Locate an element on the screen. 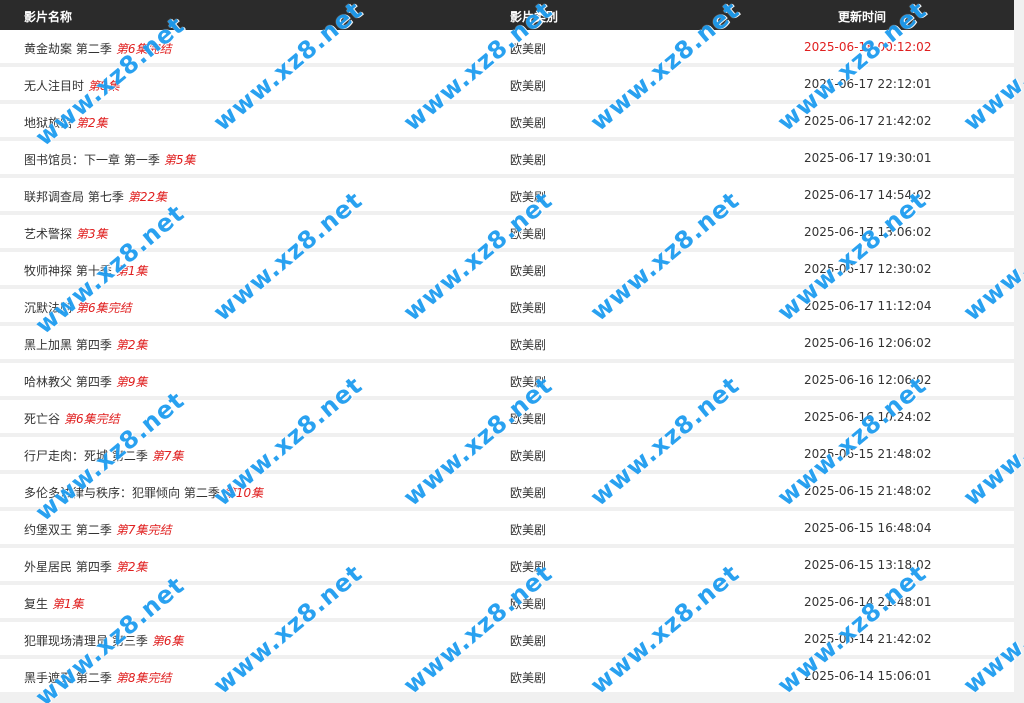 The height and width of the screenshot is (703, 1024). episode-status: 第7集完结 is located at coordinates (143, 530).